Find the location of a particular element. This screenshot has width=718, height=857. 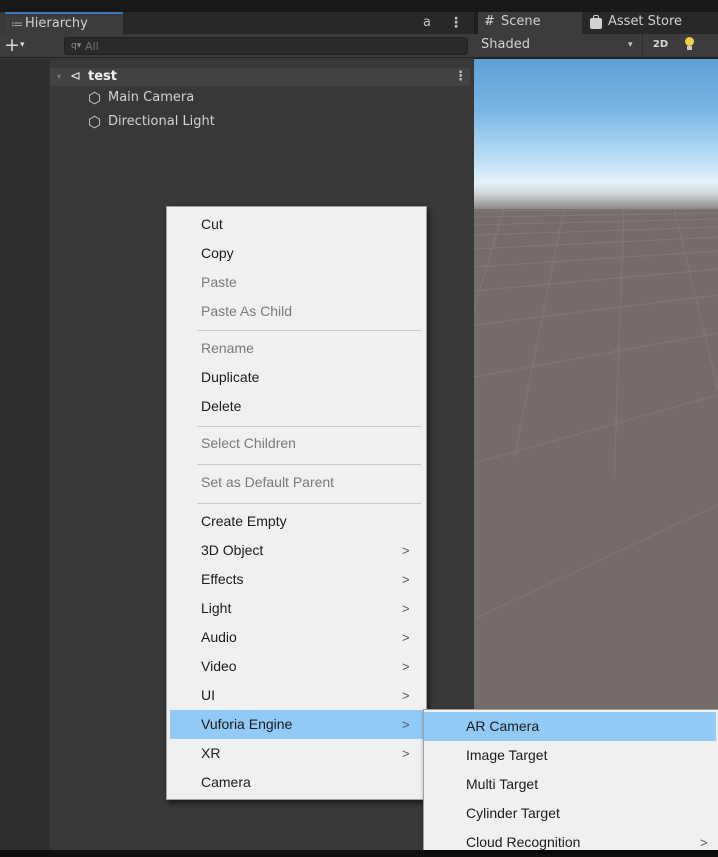

search-input is located at coordinates (270, 46).